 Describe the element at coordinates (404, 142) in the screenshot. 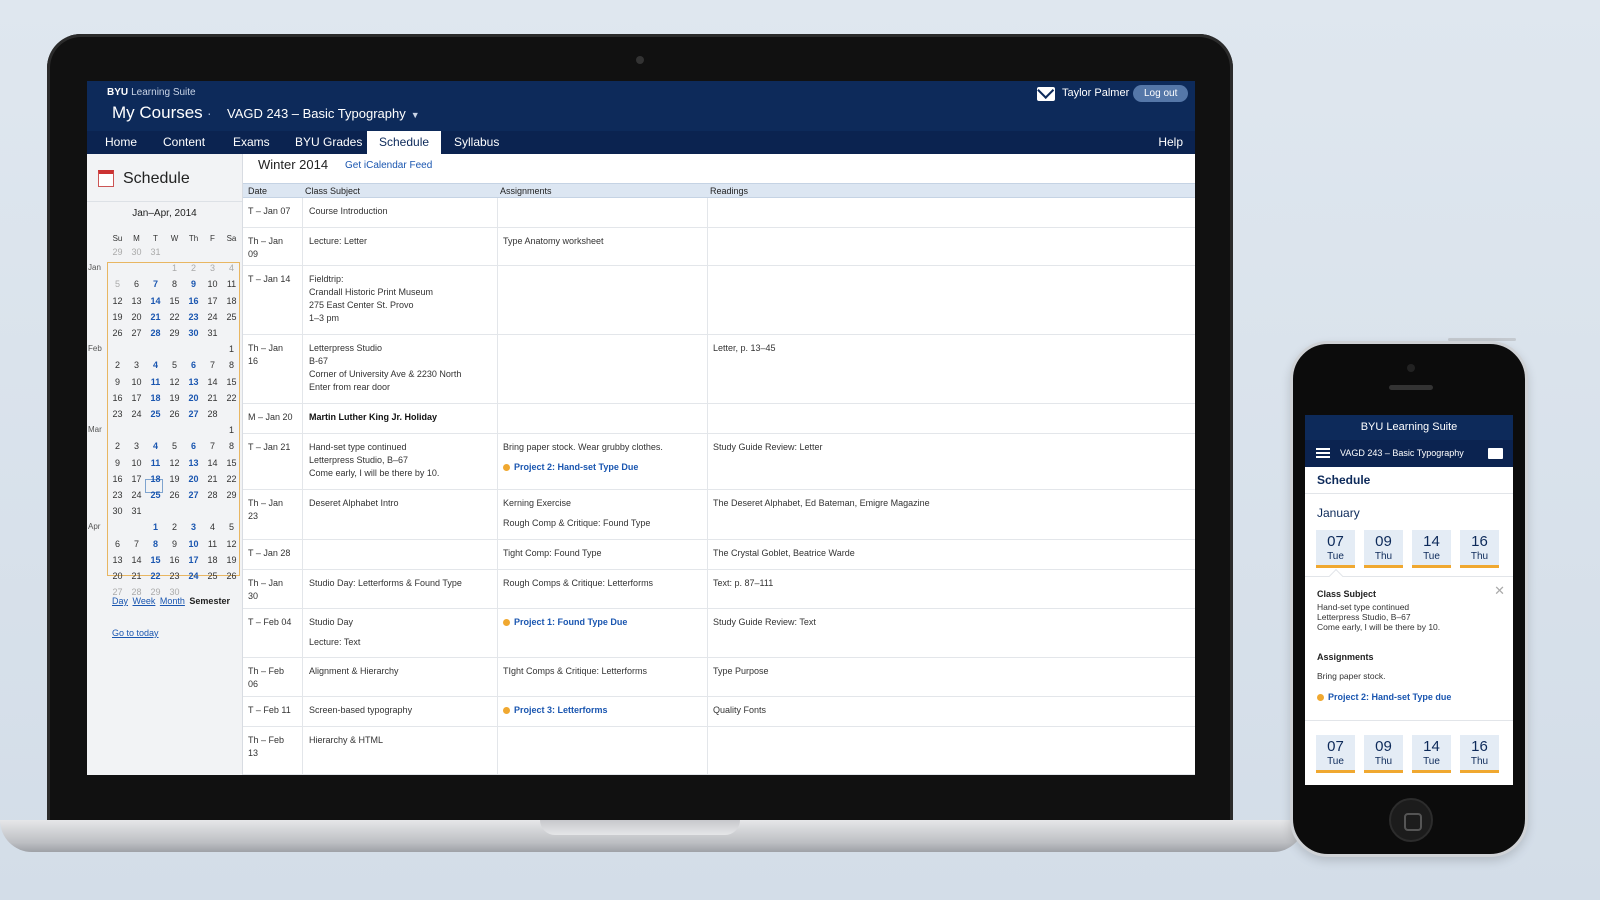

I see `tab-schedule: Schedule` at that location.